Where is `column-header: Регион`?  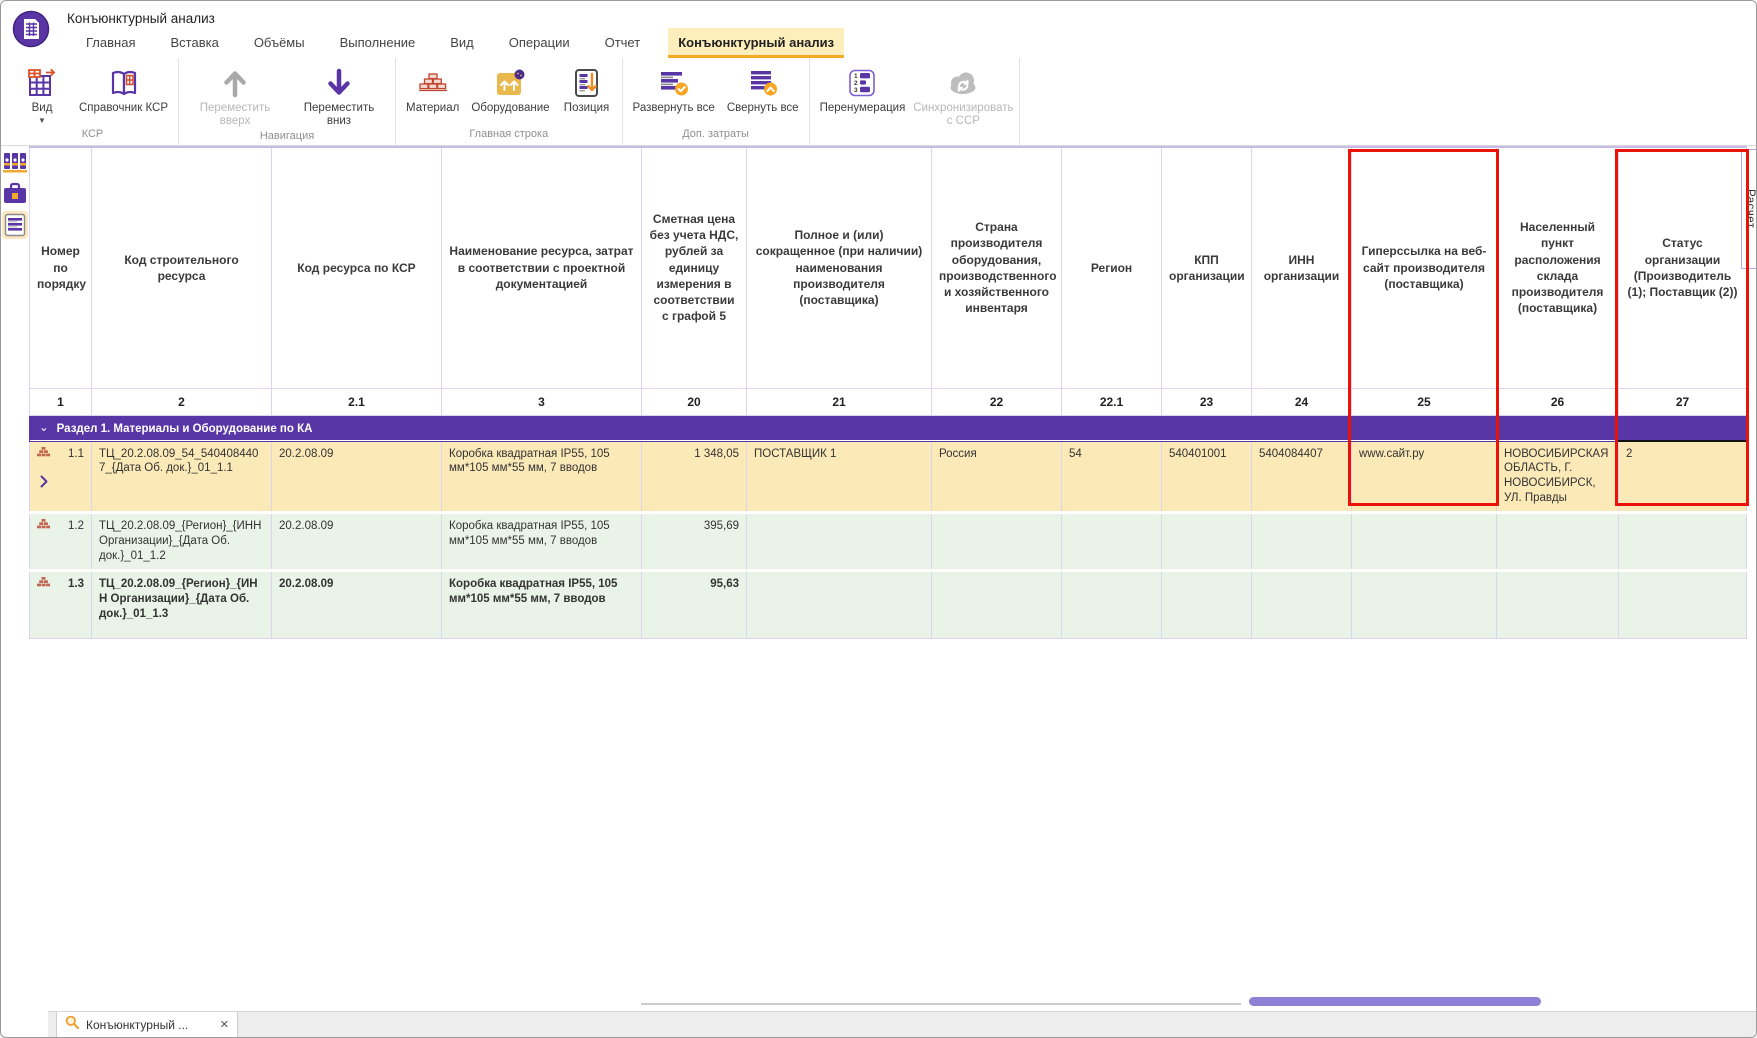 column-header: Регион is located at coordinates (1111, 267).